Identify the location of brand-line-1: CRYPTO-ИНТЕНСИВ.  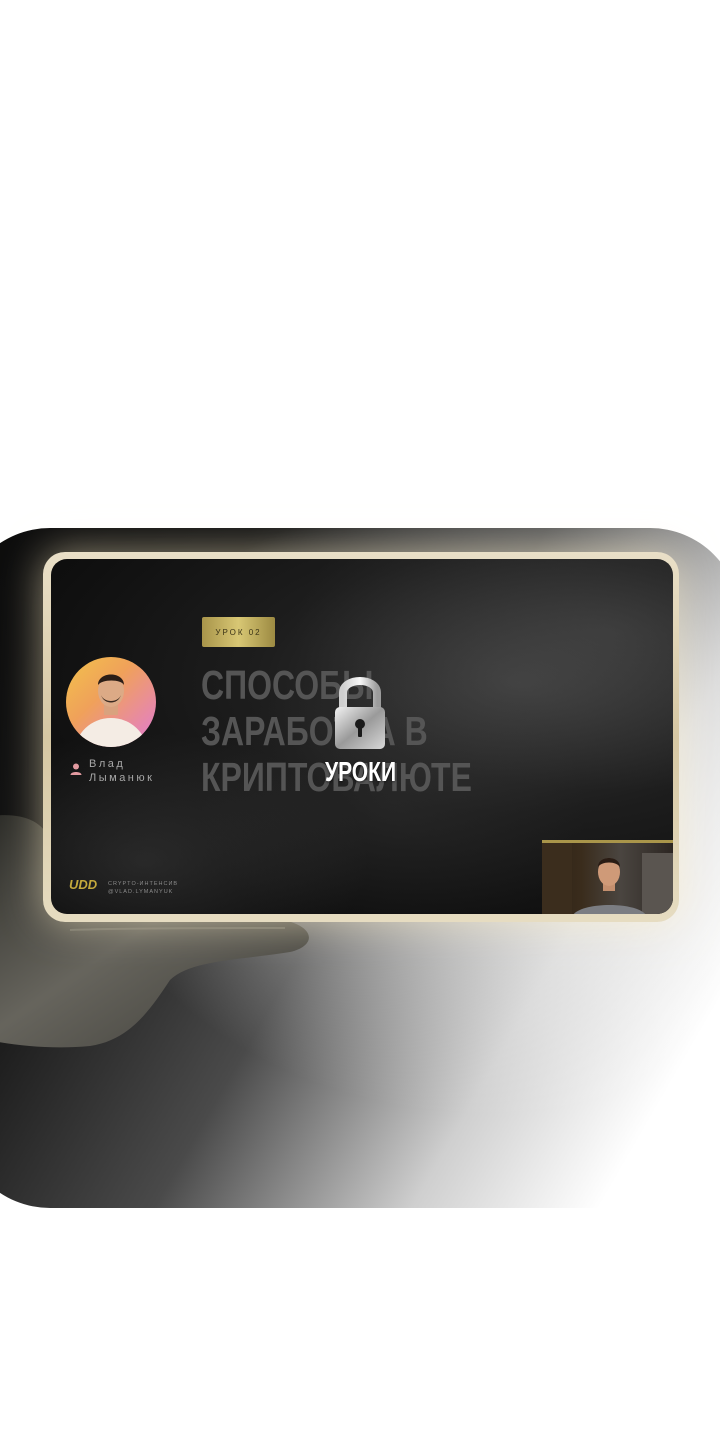
(143, 884).